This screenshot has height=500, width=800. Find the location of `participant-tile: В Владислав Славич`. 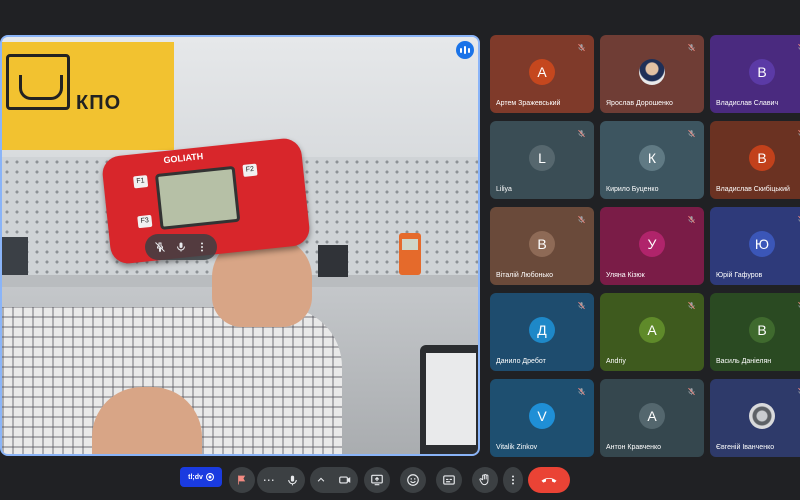

participant-tile: В Владислав Славич is located at coordinates (755, 74).